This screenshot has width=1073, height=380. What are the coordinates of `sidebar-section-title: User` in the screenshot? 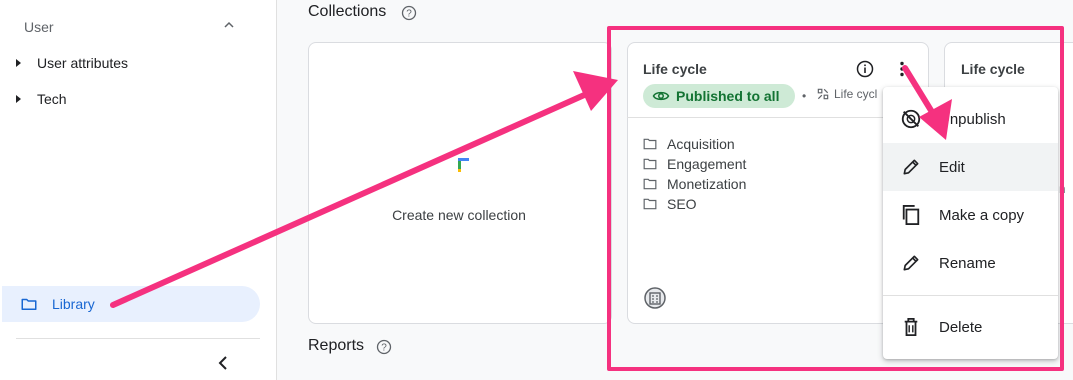 It's located at (39, 27).